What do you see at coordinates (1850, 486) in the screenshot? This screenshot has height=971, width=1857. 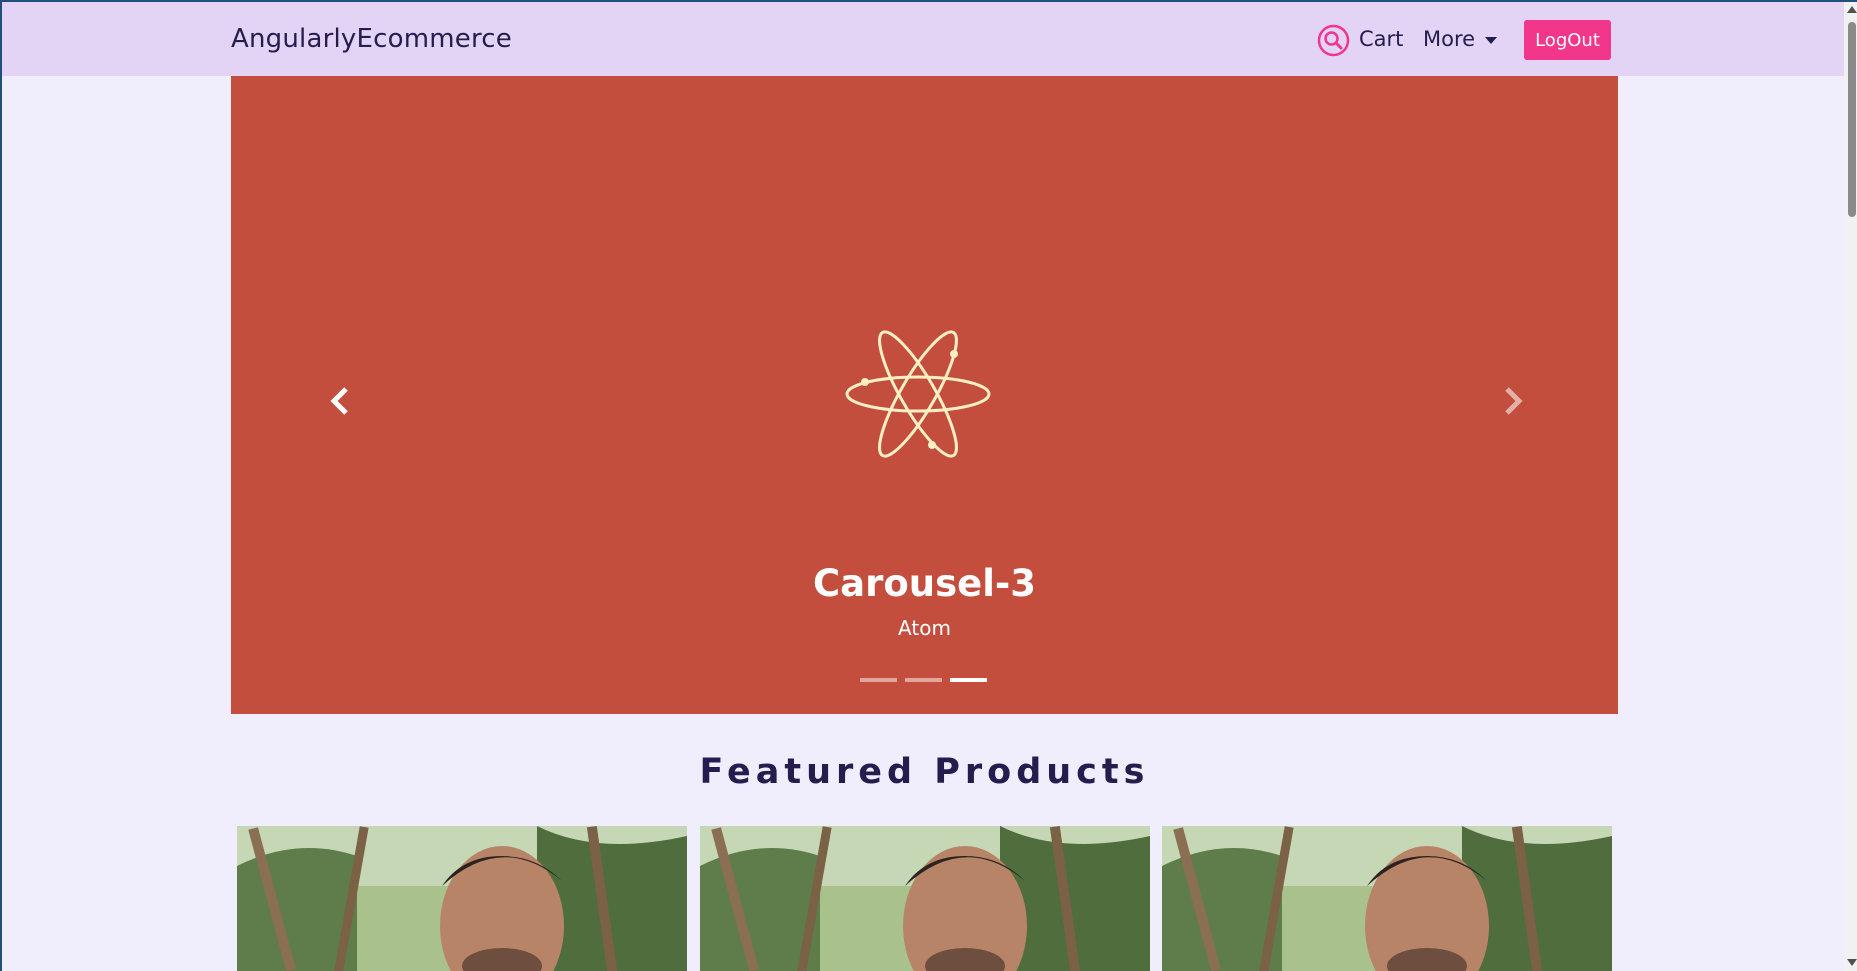 I see `page-scrollbar` at bounding box center [1850, 486].